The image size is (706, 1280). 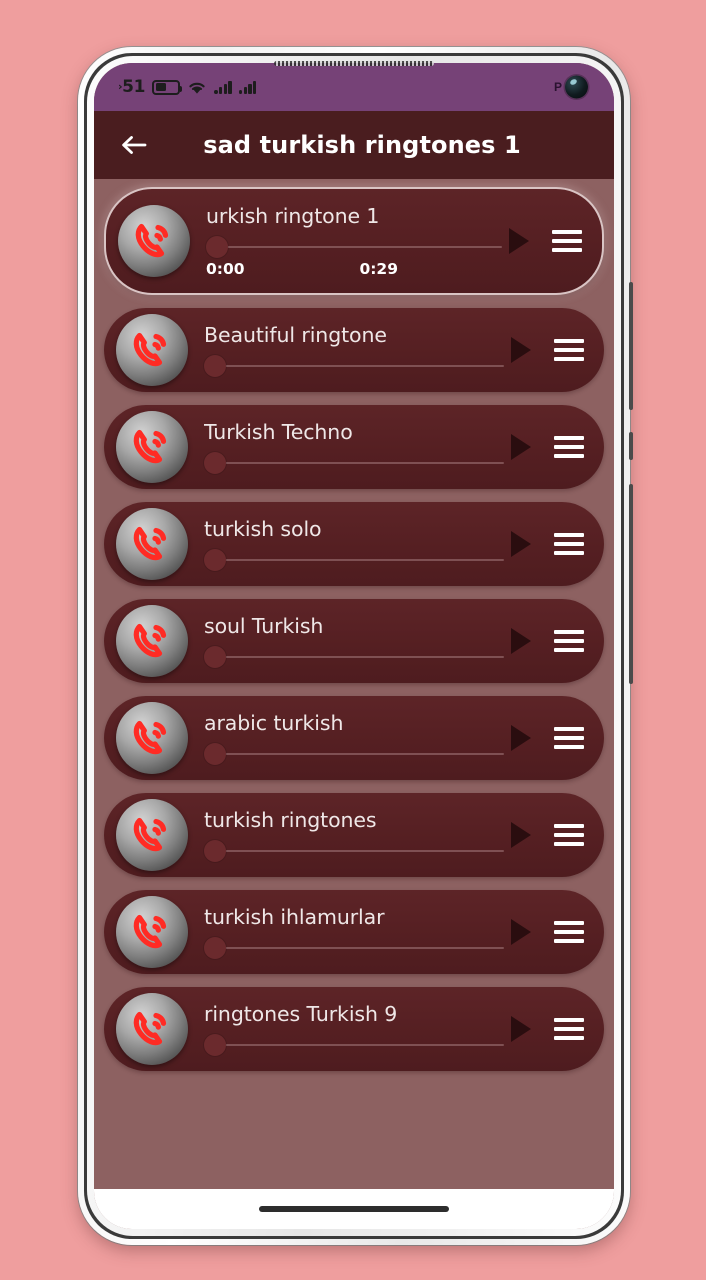 What do you see at coordinates (294, 917) in the screenshot?
I see `ringtone-title: turkish ihlamurlar` at bounding box center [294, 917].